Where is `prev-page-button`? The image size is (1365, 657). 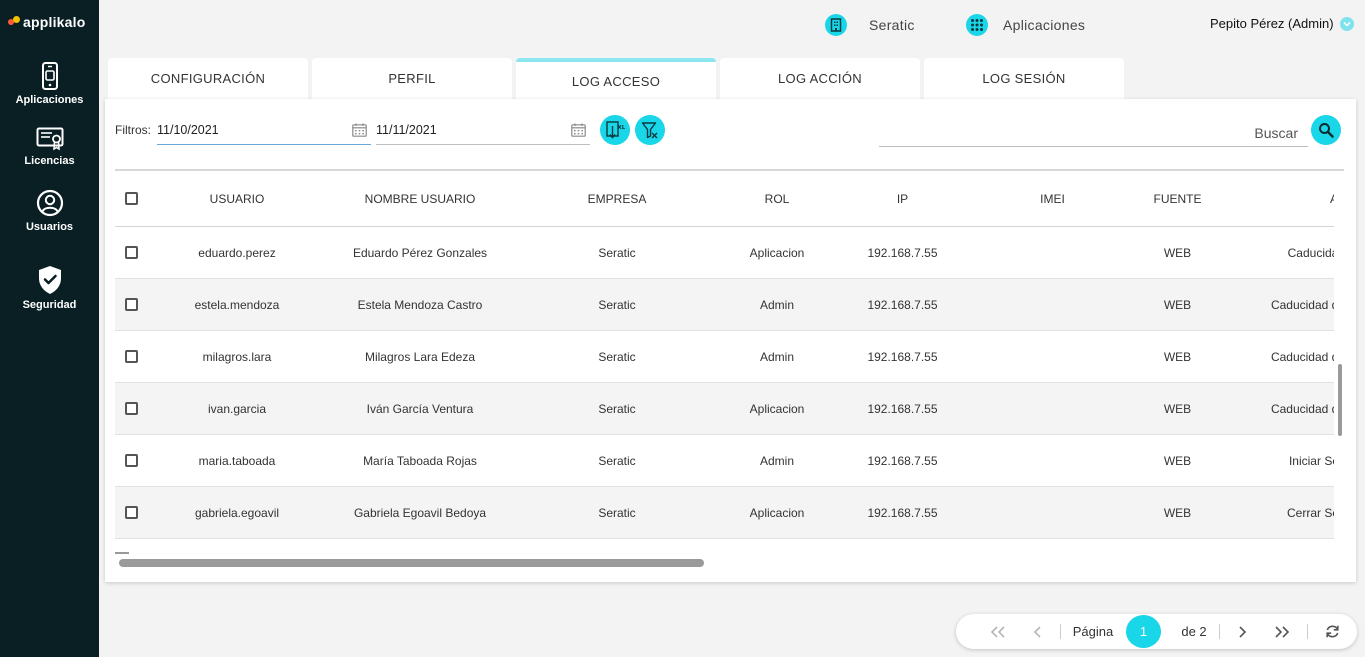
prev-page-button is located at coordinates (1038, 631).